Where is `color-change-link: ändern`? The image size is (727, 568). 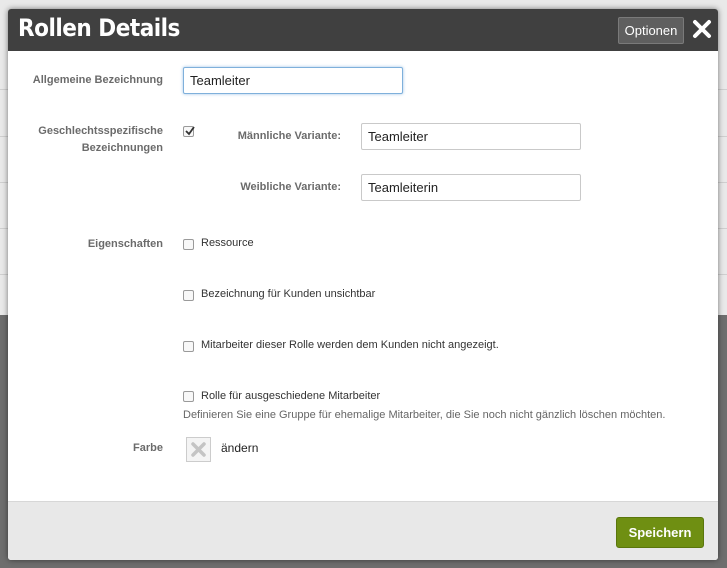
color-change-link: ändern is located at coordinates (239, 448).